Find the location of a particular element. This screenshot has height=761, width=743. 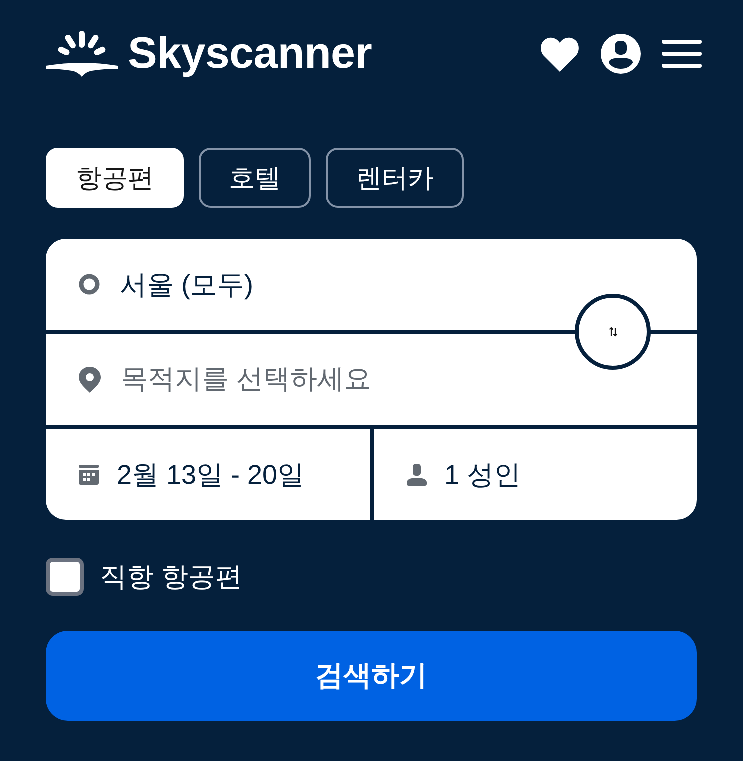

search-button: 검색하기 is located at coordinates (371, 676).